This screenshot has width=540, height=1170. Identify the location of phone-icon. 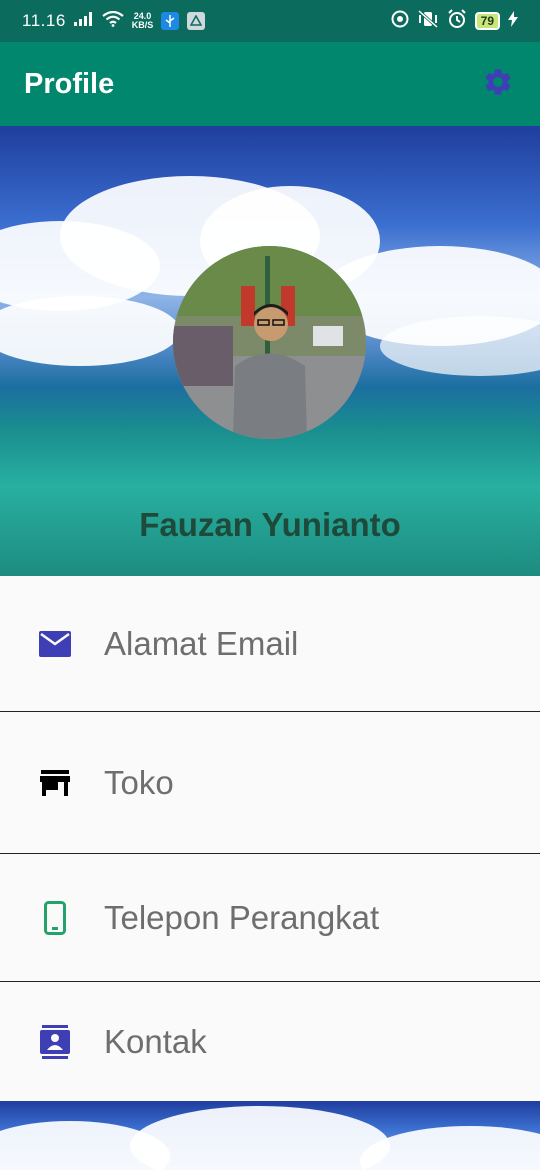
(55, 917).